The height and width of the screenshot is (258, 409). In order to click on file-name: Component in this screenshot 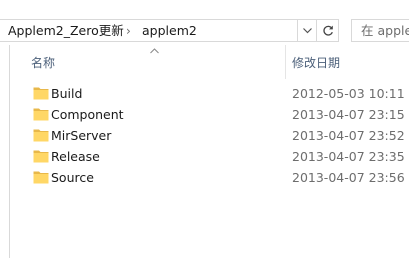, I will do `click(87, 114)`.